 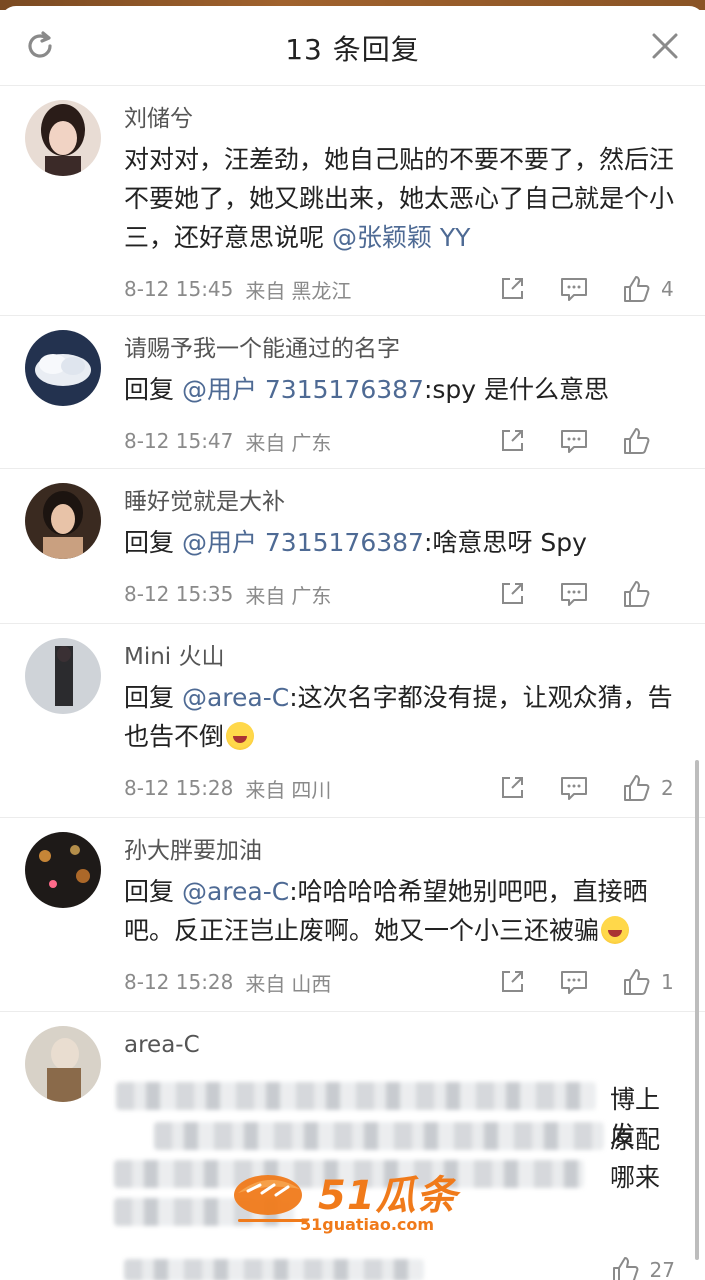 What do you see at coordinates (635, 1139) in the screenshot?
I see `visible-fragment: 原配` at bounding box center [635, 1139].